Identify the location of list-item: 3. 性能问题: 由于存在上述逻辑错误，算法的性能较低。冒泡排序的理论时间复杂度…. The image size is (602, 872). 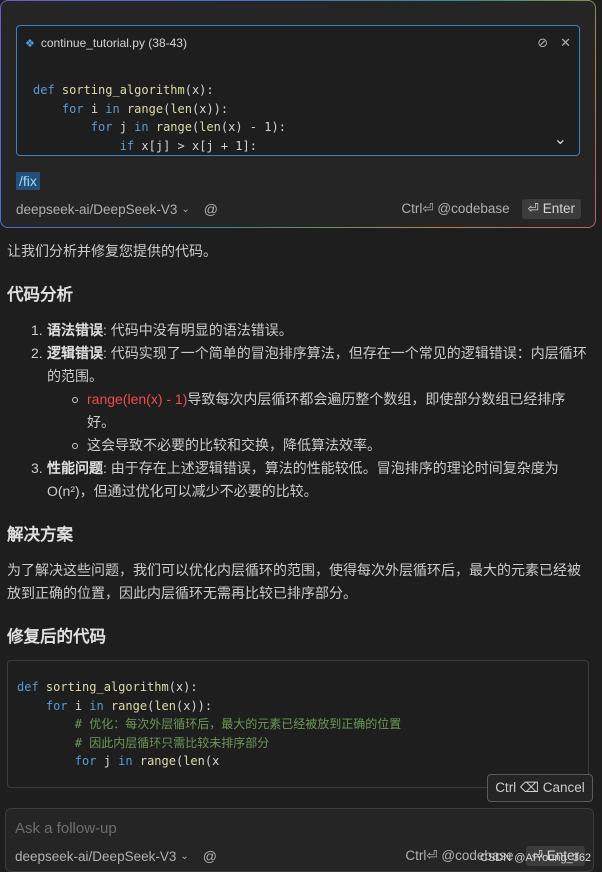
(295, 479).